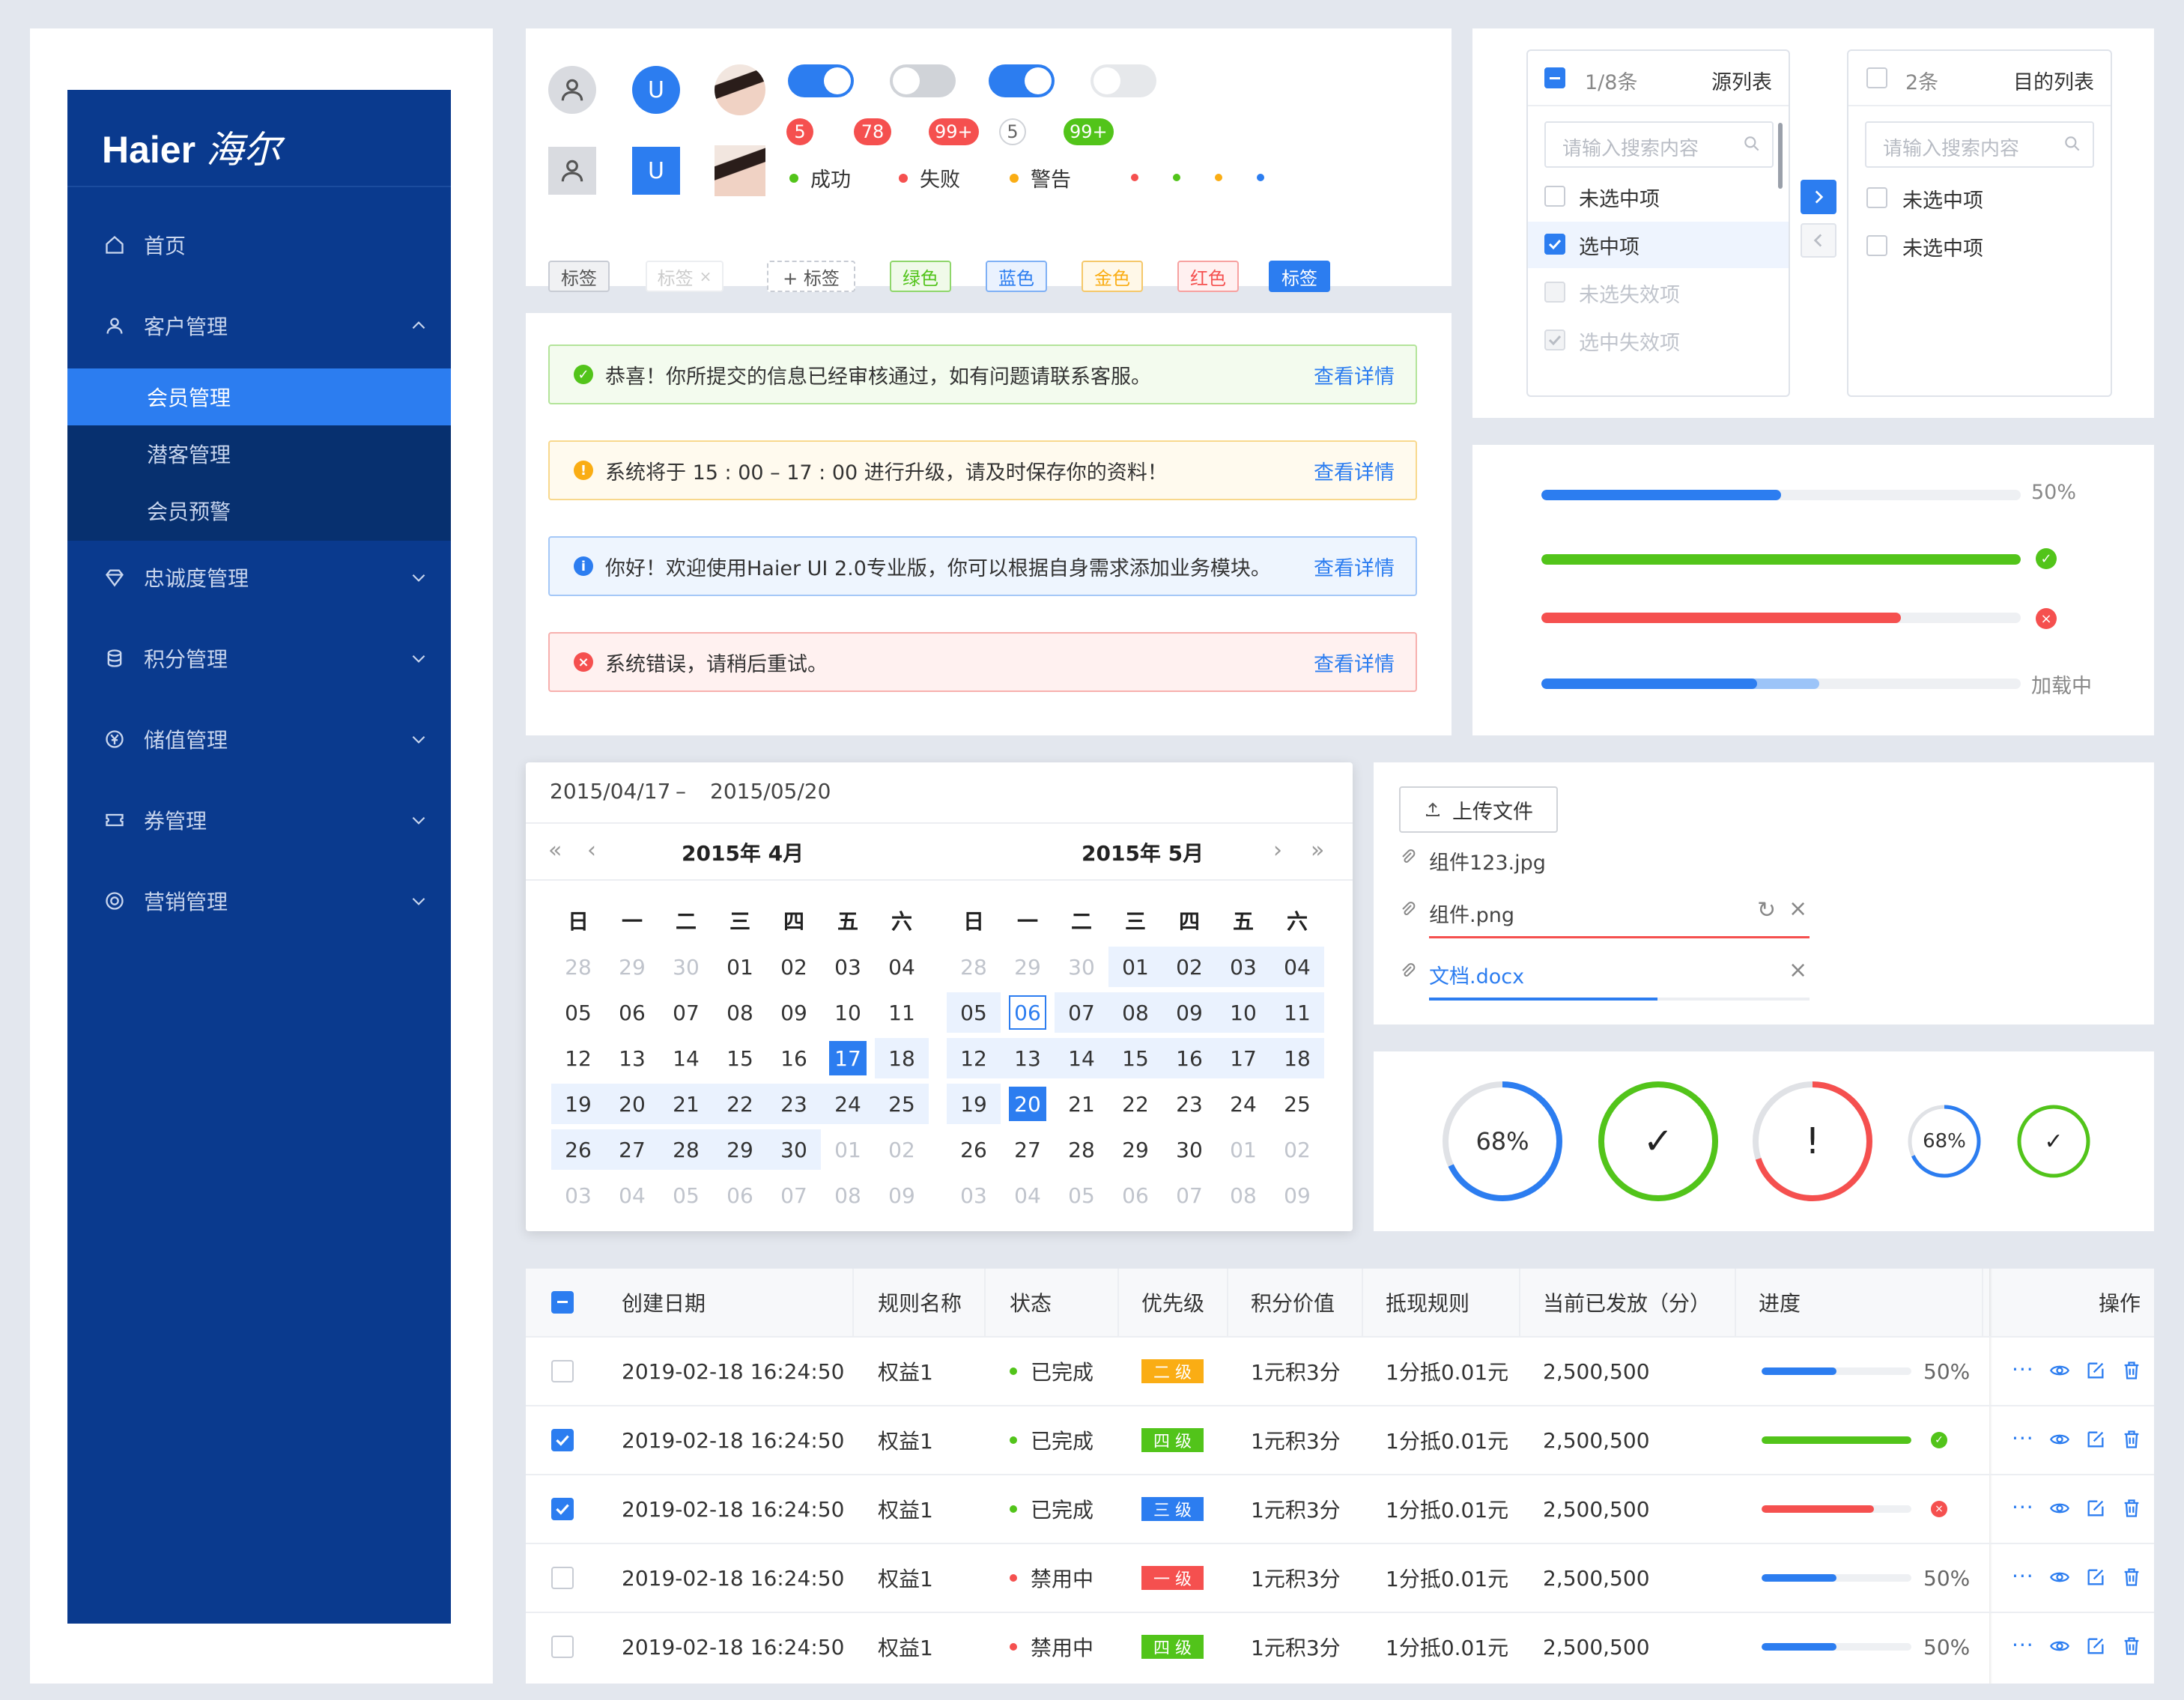 The image size is (2184, 1700). What do you see at coordinates (259, 326) in the screenshot?
I see `sidebar-item-customers: 客户管理` at bounding box center [259, 326].